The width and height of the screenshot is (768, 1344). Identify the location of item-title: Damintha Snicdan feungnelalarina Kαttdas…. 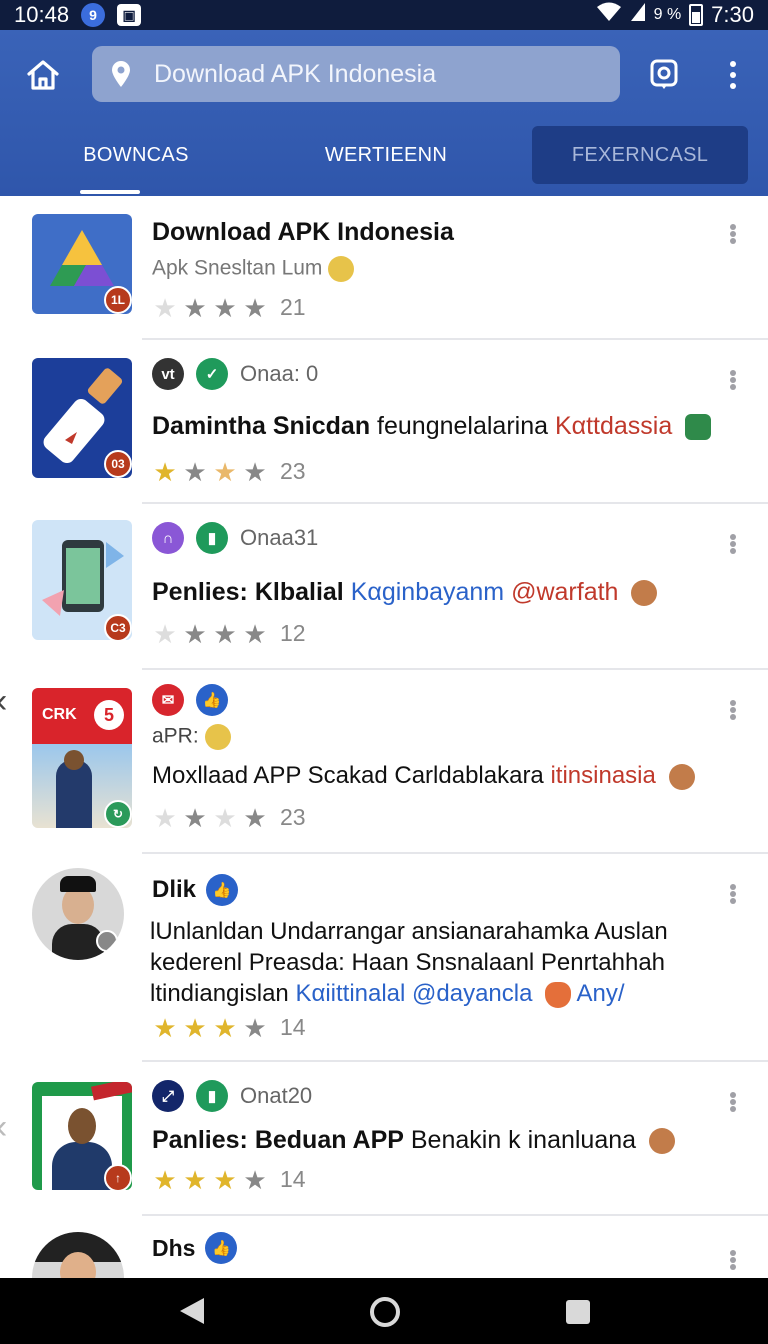
(432, 426).